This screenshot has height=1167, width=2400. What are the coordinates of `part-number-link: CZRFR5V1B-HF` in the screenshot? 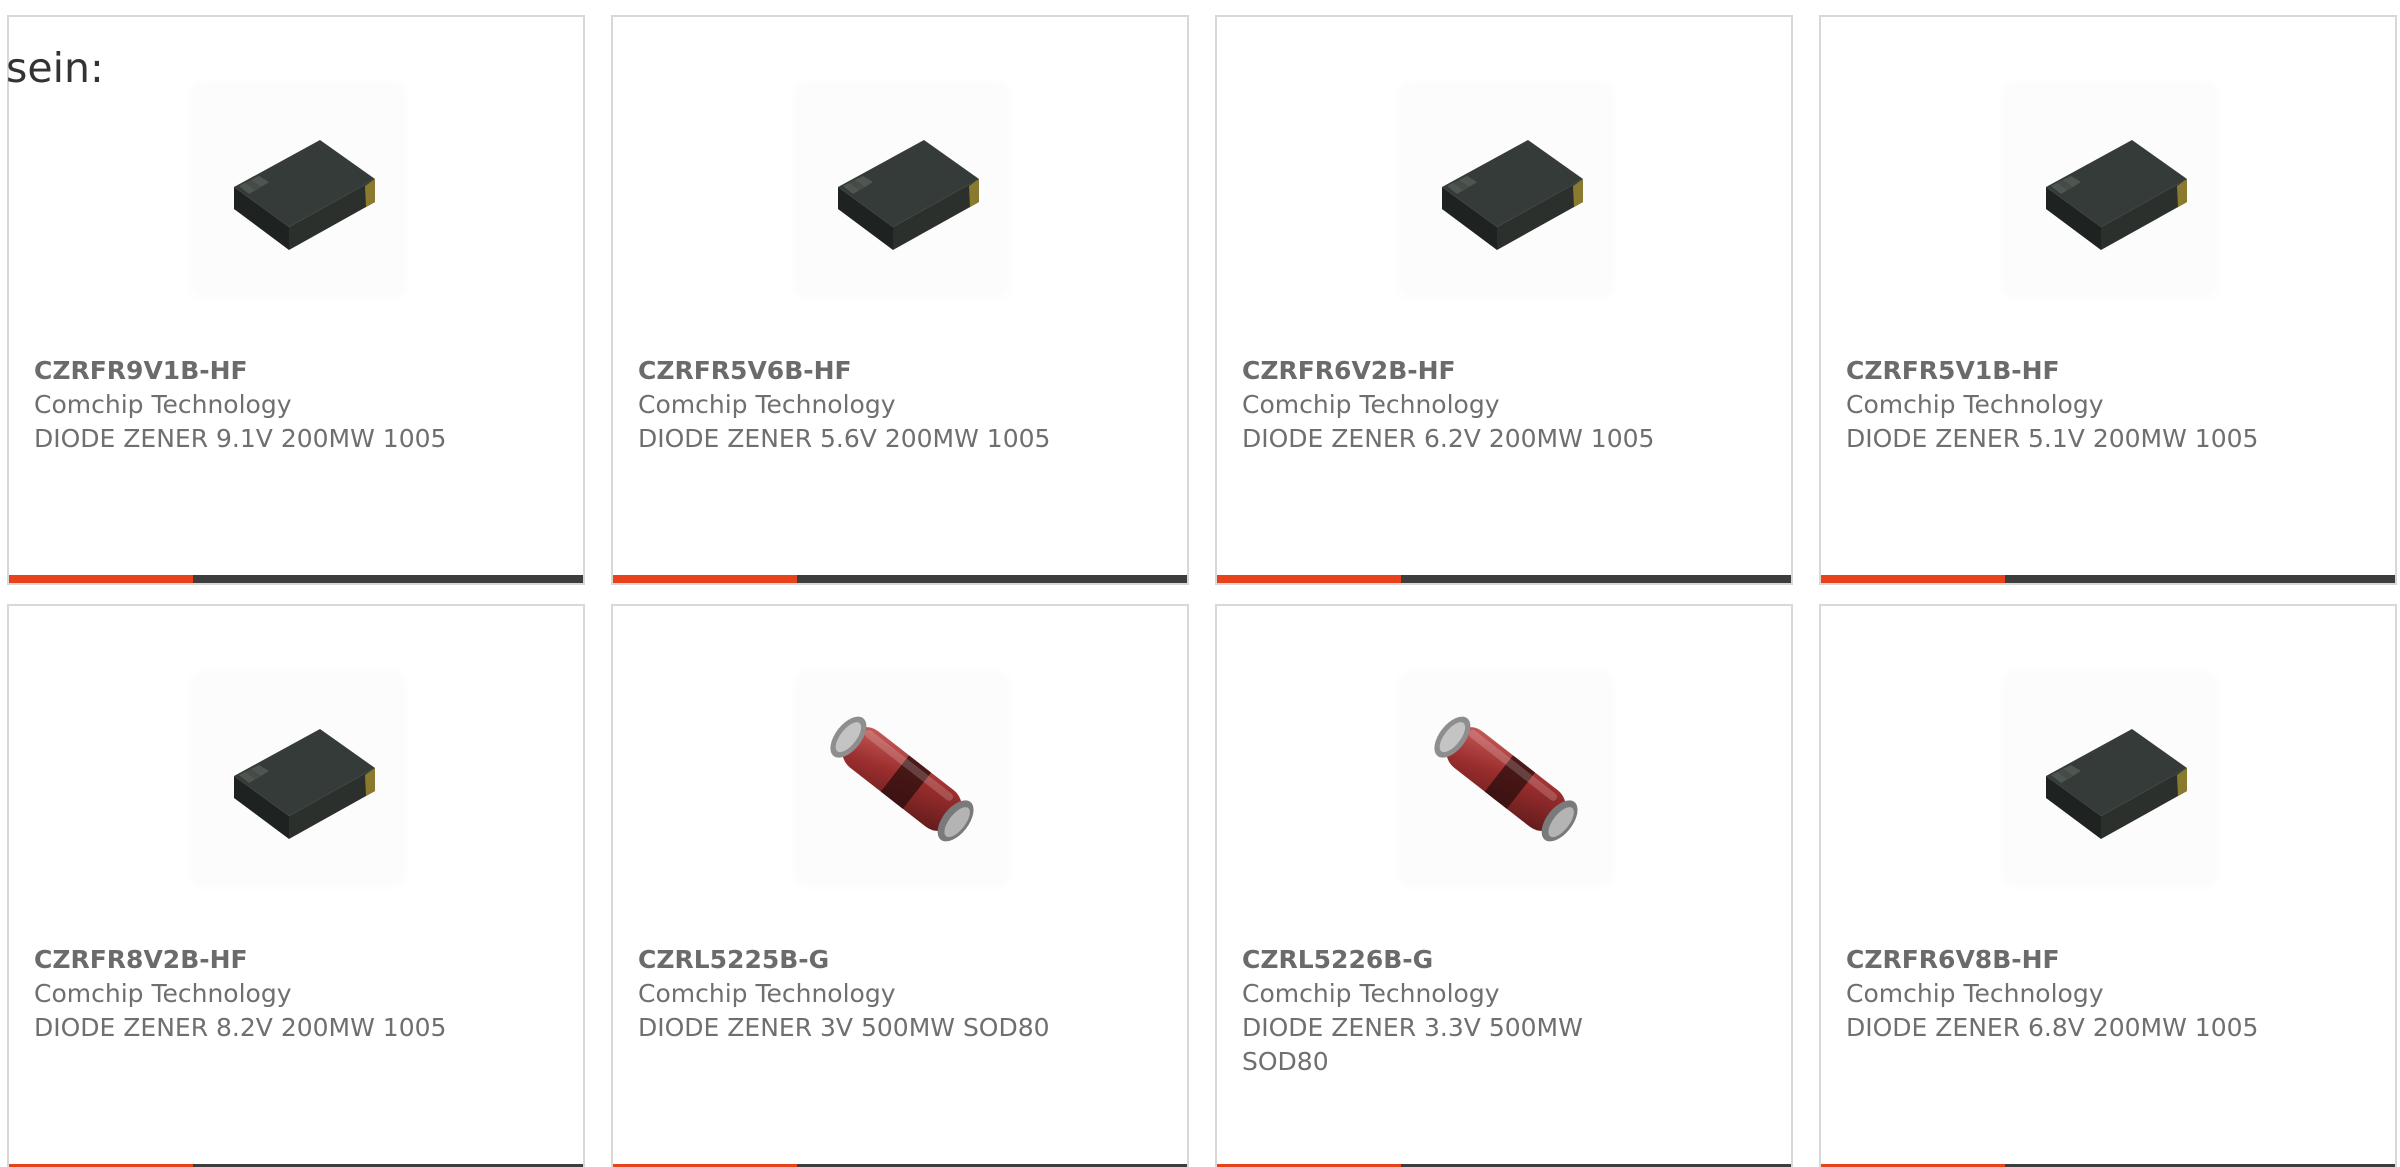 It's located at (2101, 371).